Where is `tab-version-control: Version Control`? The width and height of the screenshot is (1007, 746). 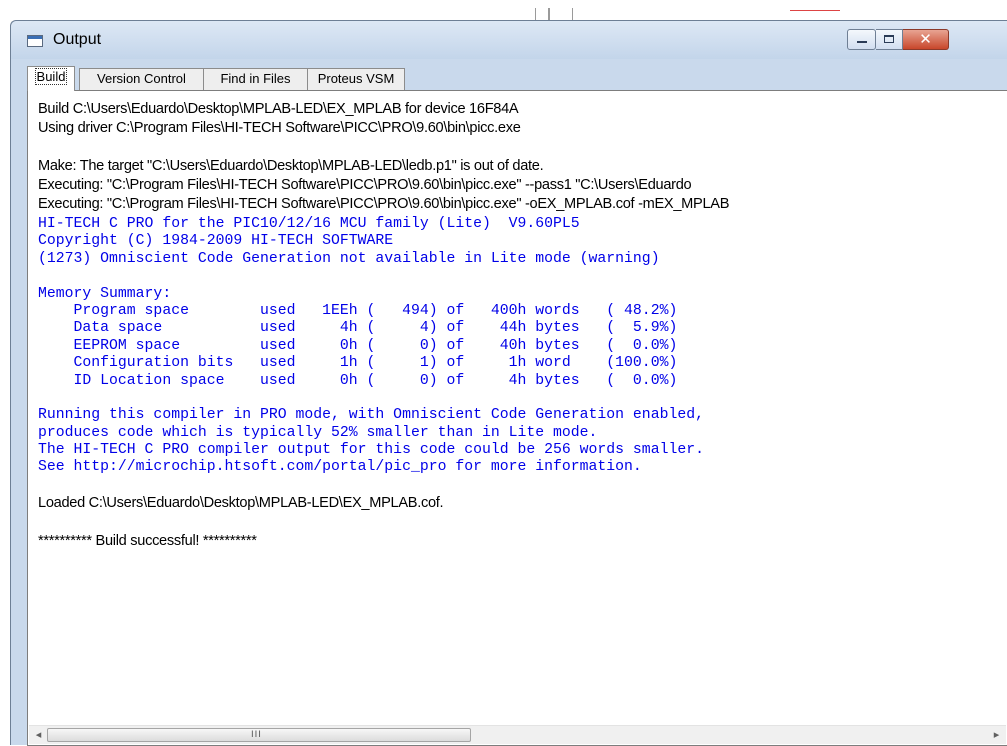
tab-version-control: Version Control is located at coordinates (141, 79).